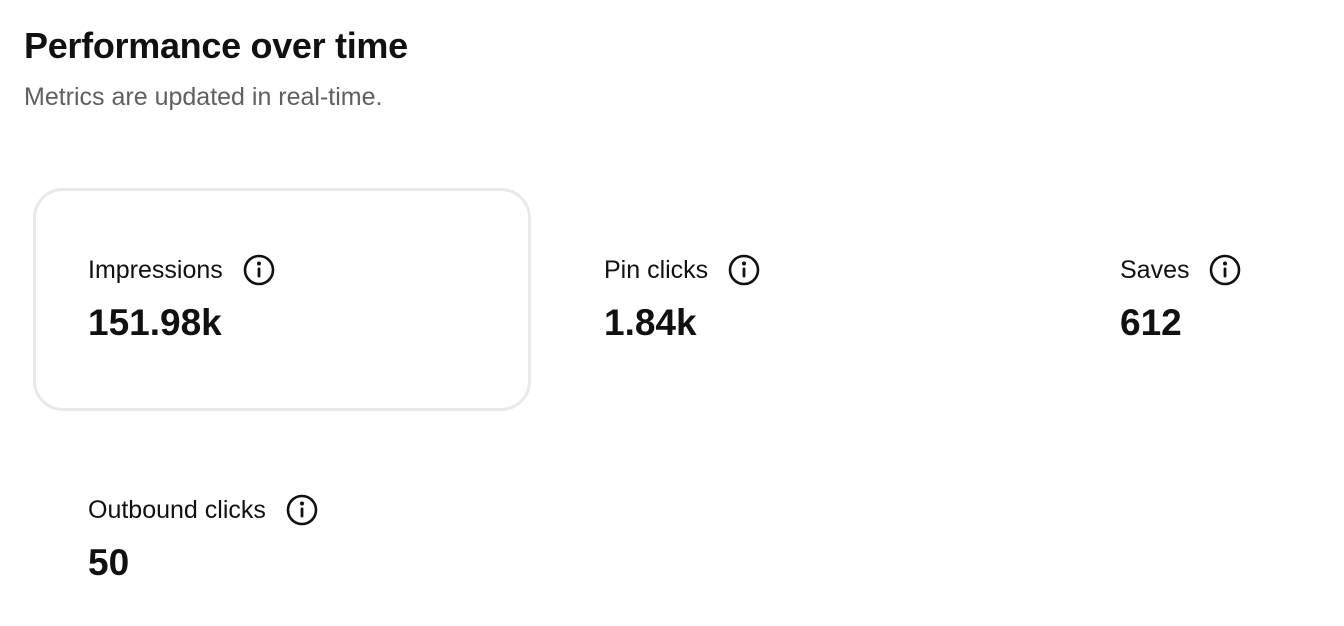 This screenshot has height=626, width=1344. Describe the element at coordinates (650, 322) in the screenshot. I see `metric-value: 1.84k` at that location.